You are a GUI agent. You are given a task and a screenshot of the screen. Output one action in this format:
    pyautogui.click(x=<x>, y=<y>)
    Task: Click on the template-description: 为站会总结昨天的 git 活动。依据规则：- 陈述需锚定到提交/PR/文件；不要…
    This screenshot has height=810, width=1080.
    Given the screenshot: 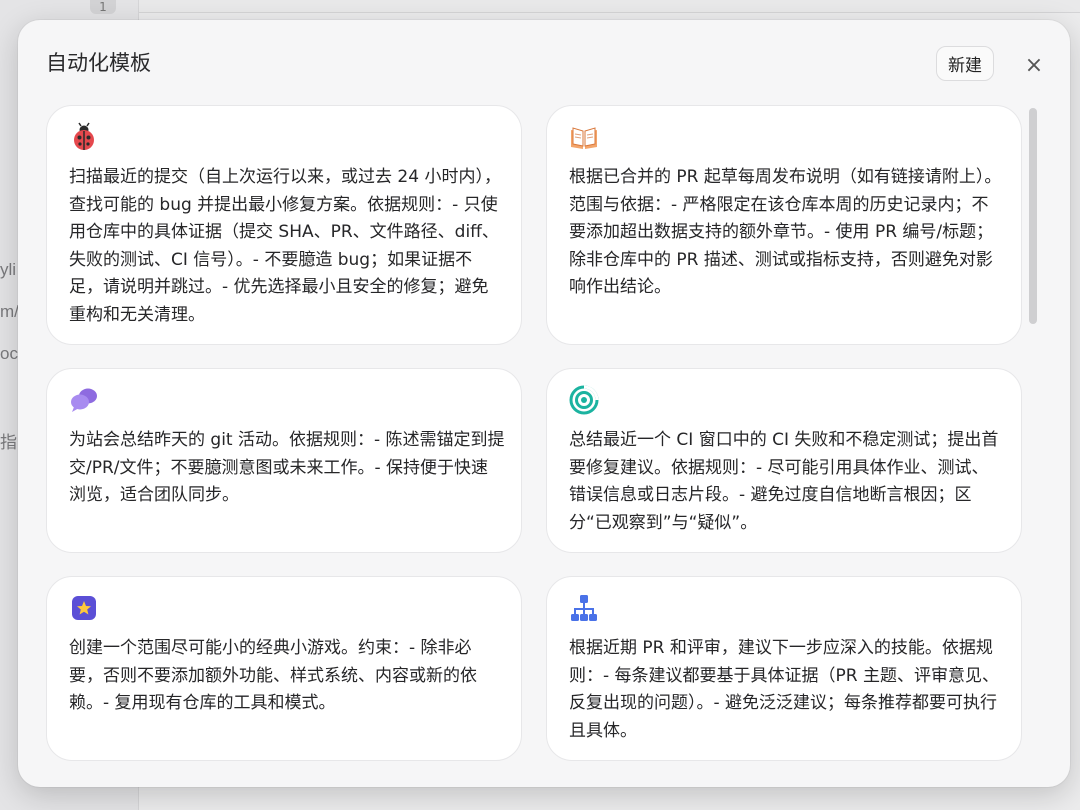 What is the action you would take?
    pyautogui.click(x=287, y=468)
    